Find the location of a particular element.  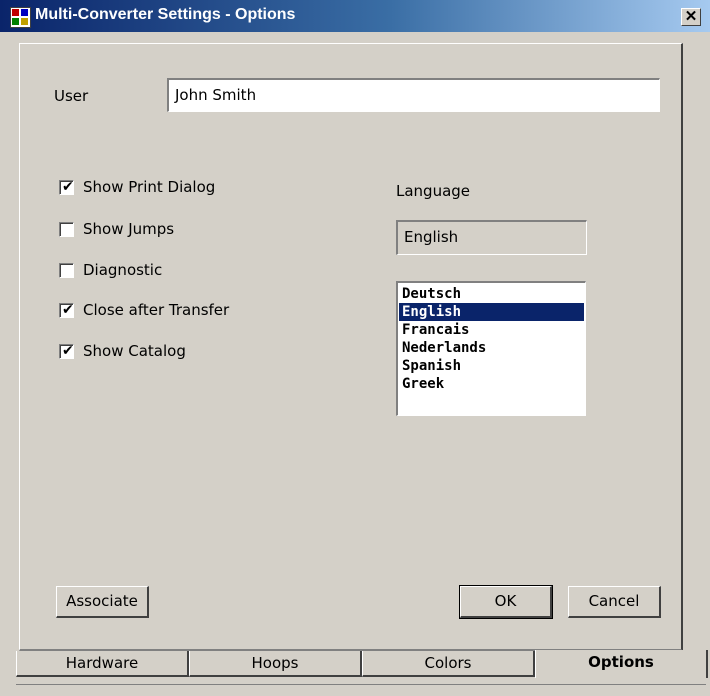

language-option: Deutsch is located at coordinates (491, 294).